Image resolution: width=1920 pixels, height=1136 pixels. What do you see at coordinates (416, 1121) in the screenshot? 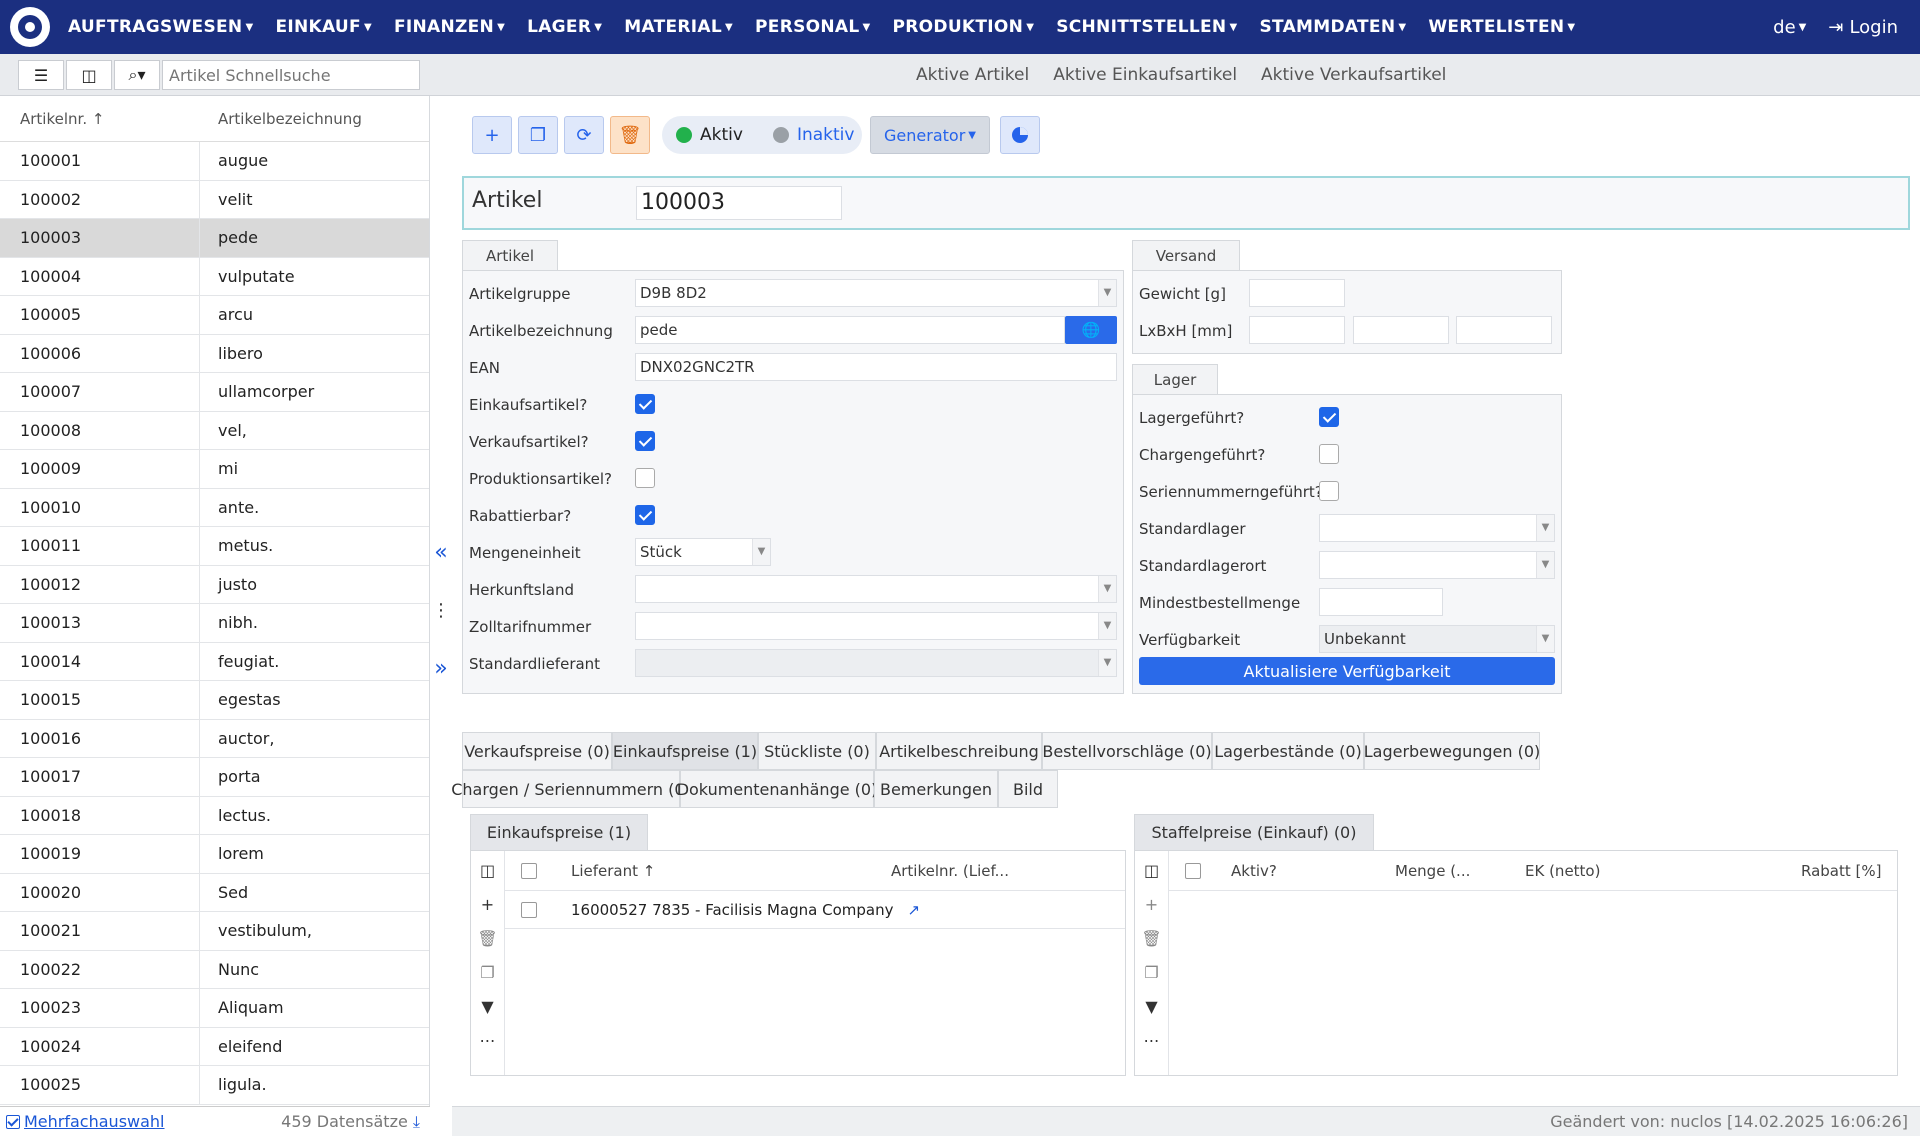
I see `download-icon: ⤓` at bounding box center [416, 1121].